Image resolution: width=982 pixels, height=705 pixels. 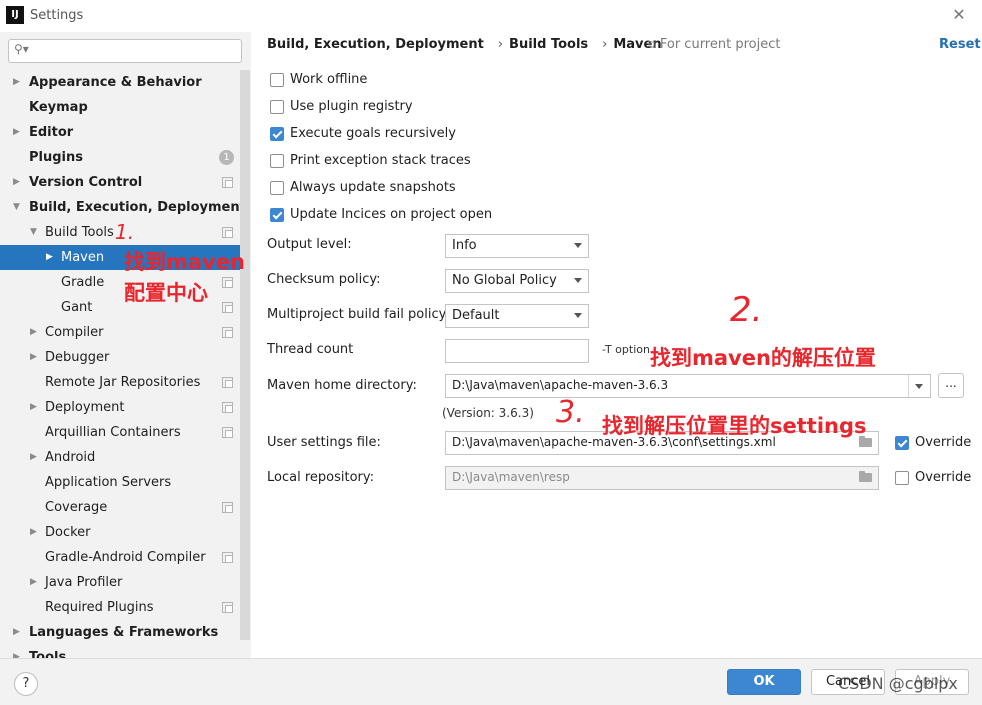 I want to click on sidebar-item-debugger: ▶ Debugger, so click(x=120, y=357).